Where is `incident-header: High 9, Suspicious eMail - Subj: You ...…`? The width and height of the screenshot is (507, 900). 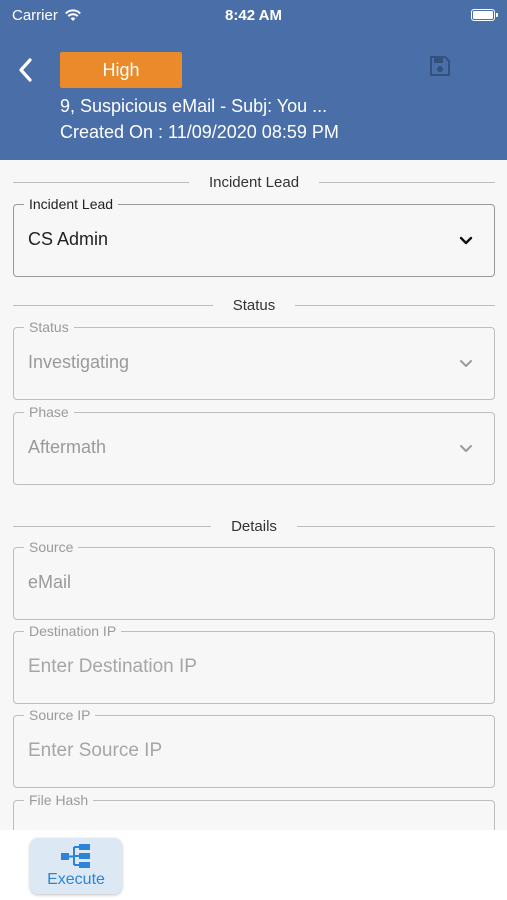
incident-header: High 9, Suspicious eMail - Subj: You ...… is located at coordinates (253, 95).